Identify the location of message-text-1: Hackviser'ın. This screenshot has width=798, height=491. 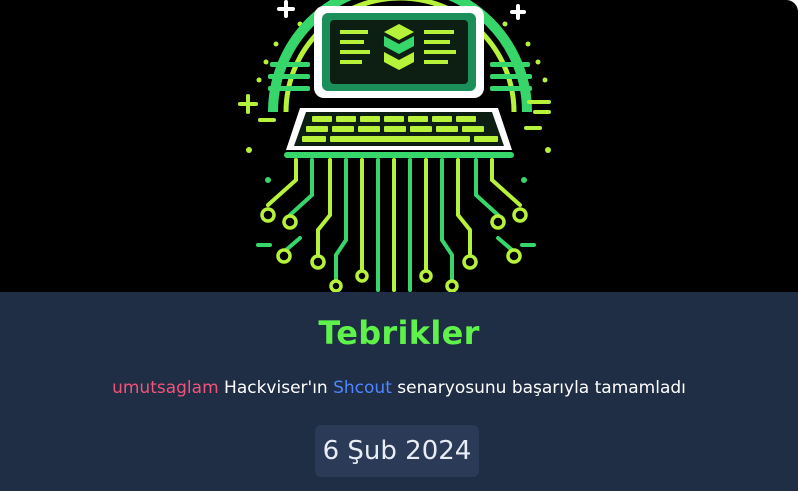
(276, 388).